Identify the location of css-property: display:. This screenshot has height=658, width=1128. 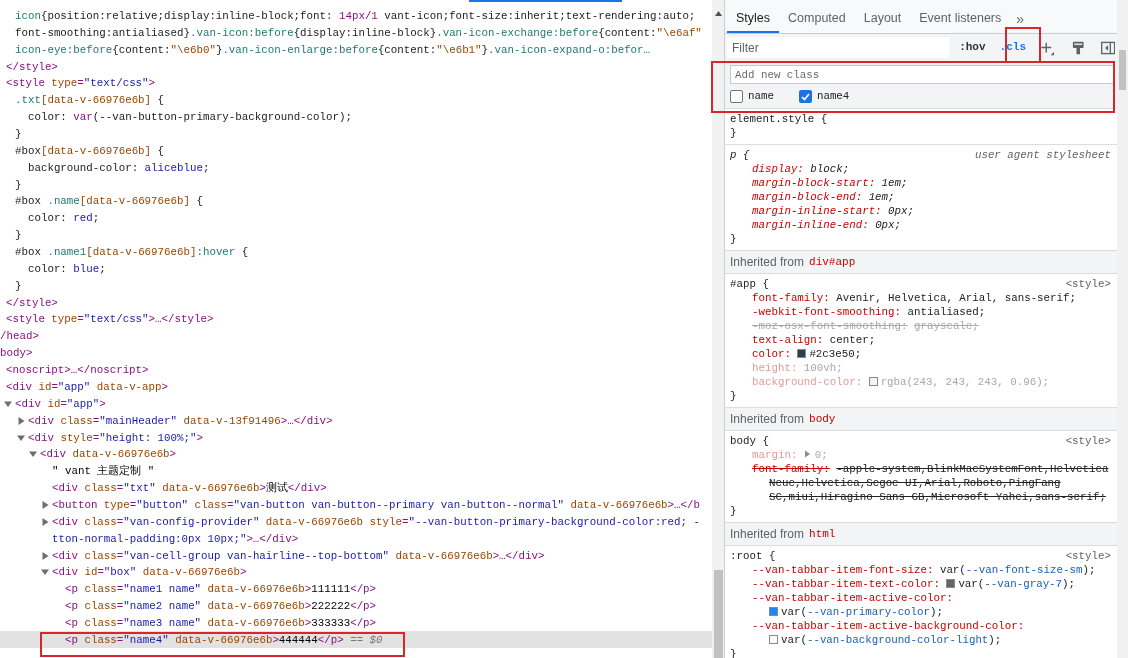
(778, 169).